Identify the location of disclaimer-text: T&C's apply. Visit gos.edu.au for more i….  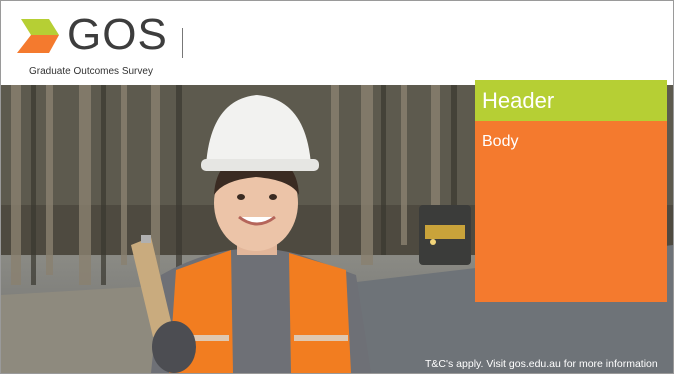
(541, 364).